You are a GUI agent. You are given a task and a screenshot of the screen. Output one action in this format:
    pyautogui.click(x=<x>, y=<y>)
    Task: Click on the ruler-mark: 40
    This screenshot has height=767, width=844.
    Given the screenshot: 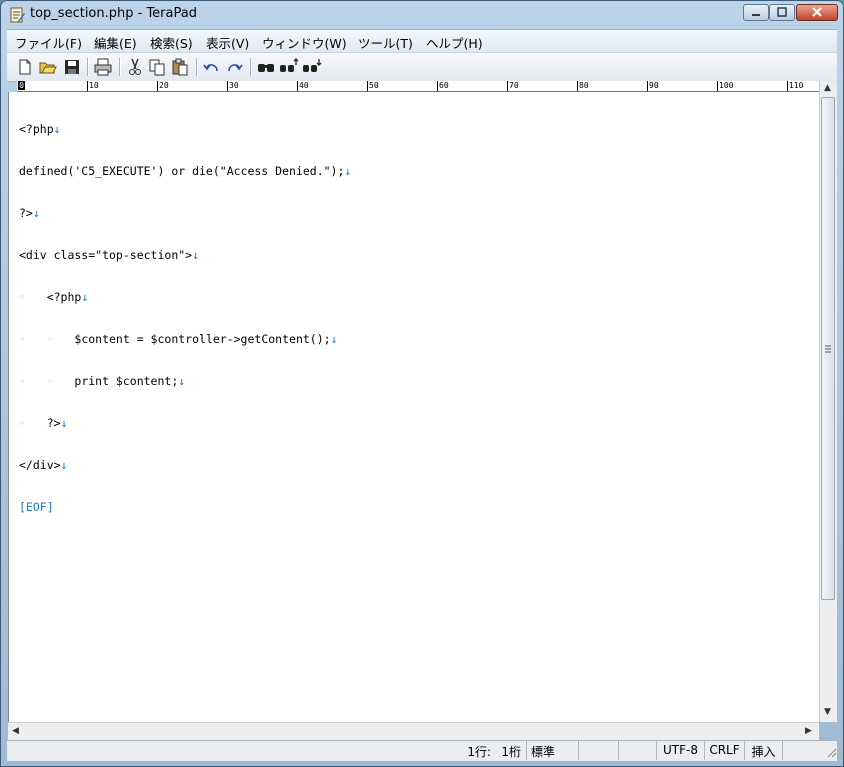 What is the action you would take?
    pyautogui.click(x=303, y=86)
    